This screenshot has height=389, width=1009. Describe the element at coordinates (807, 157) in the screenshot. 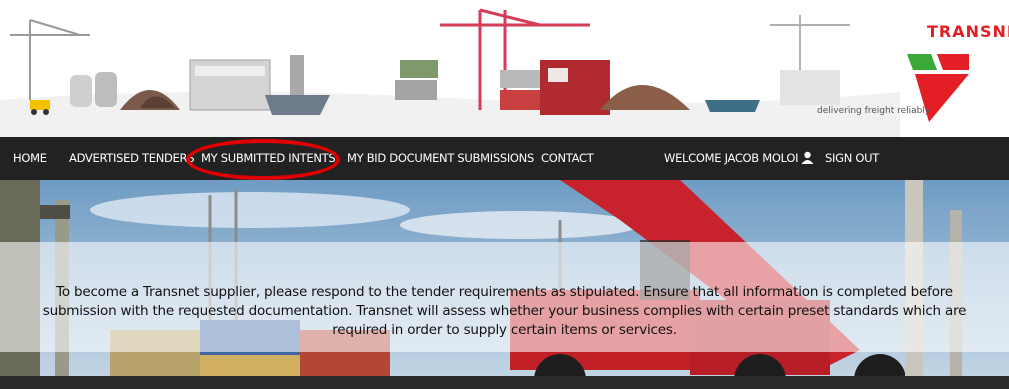

I see `user-icon` at that location.